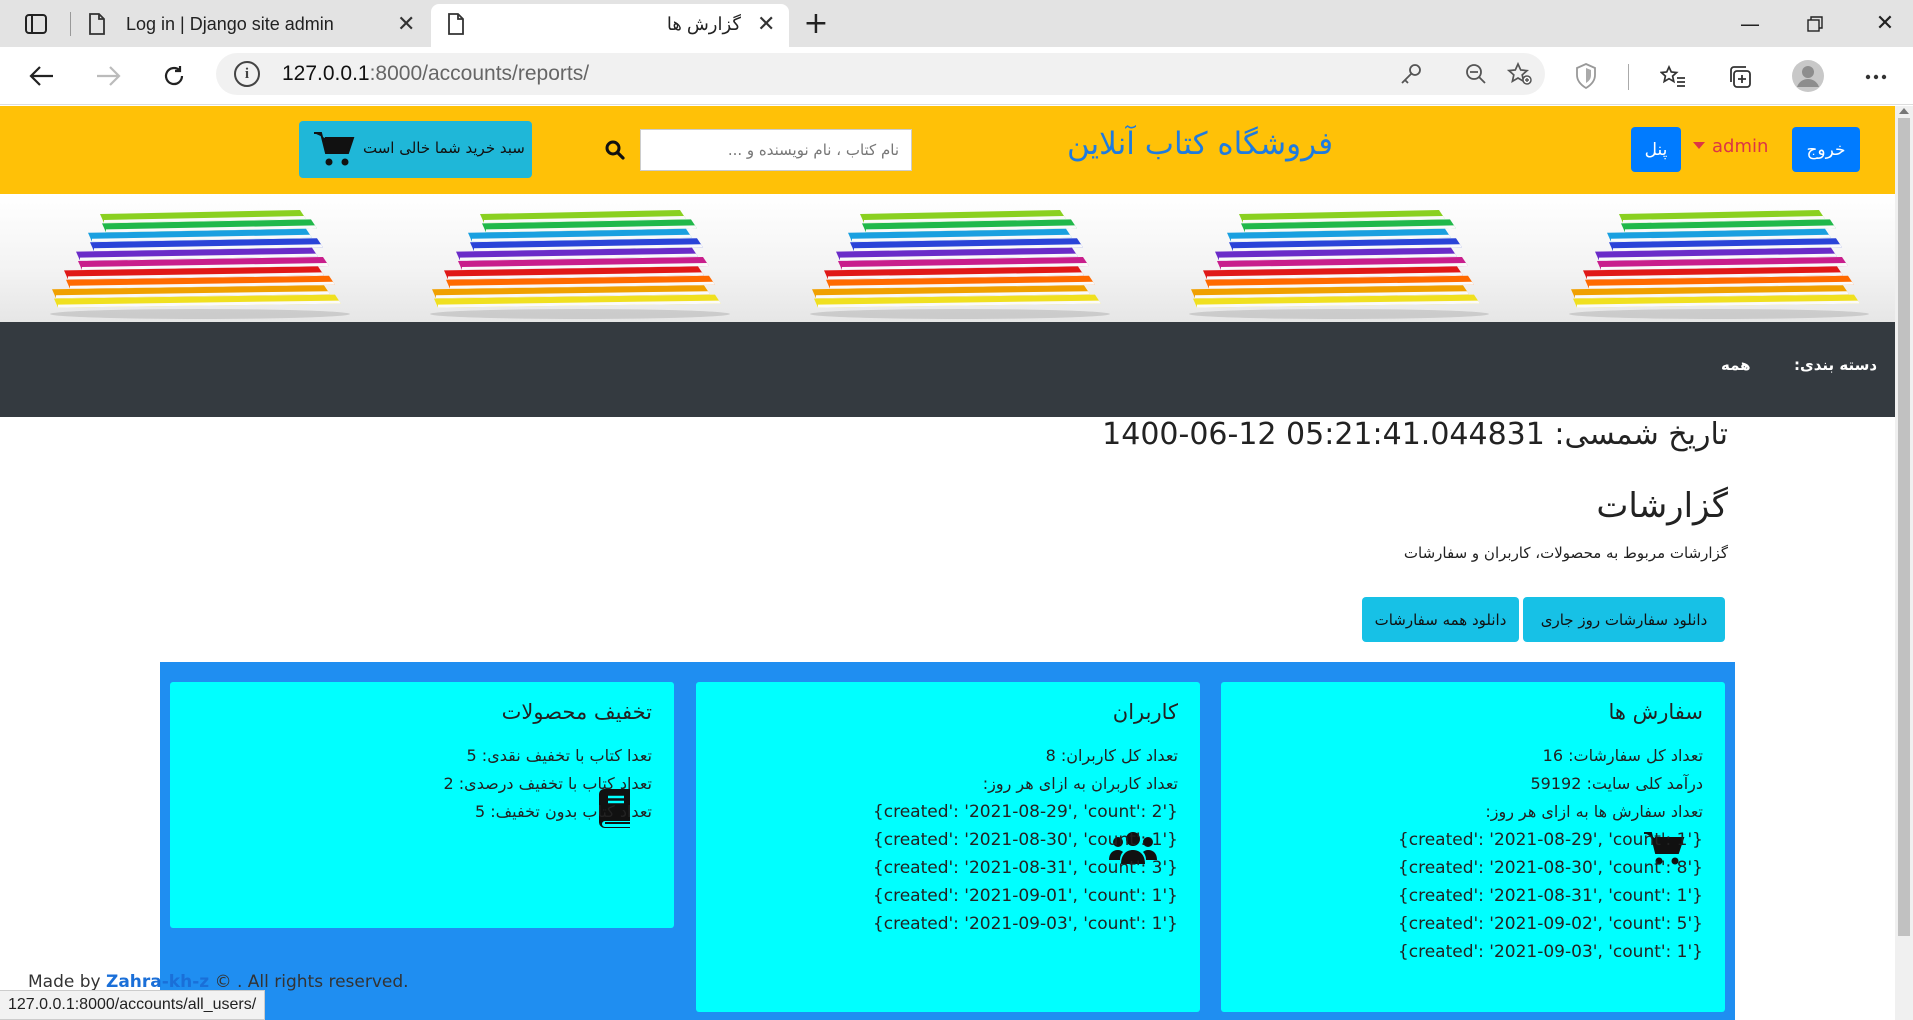 This screenshot has height=1020, width=1913. Describe the element at coordinates (1025, 896) in the screenshot. I see `list-item: {created': '2021-09-01', 'count': 1'}` at that location.